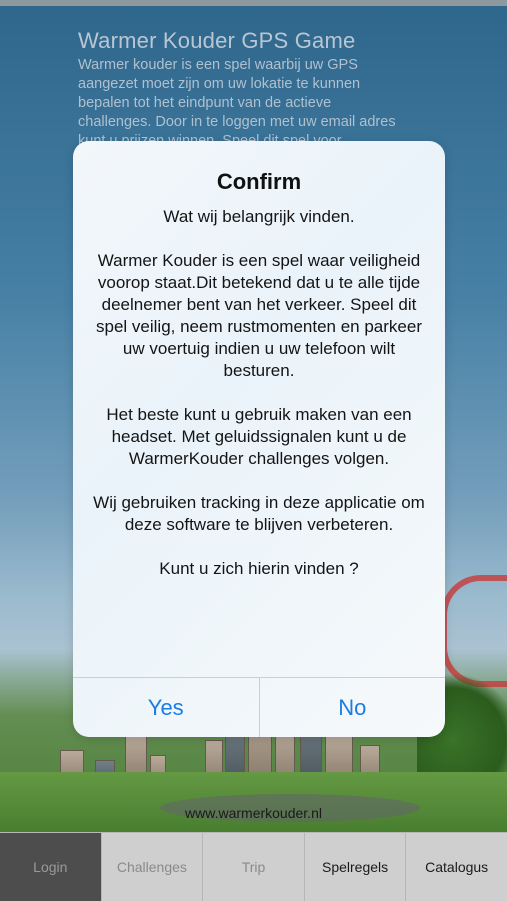 Image resolution: width=507 pixels, height=901 pixels. What do you see at coordinates (456, 867) in the screenshot?
I see `tab-catalogus: Catalogus` at bounding box center [456, 867].